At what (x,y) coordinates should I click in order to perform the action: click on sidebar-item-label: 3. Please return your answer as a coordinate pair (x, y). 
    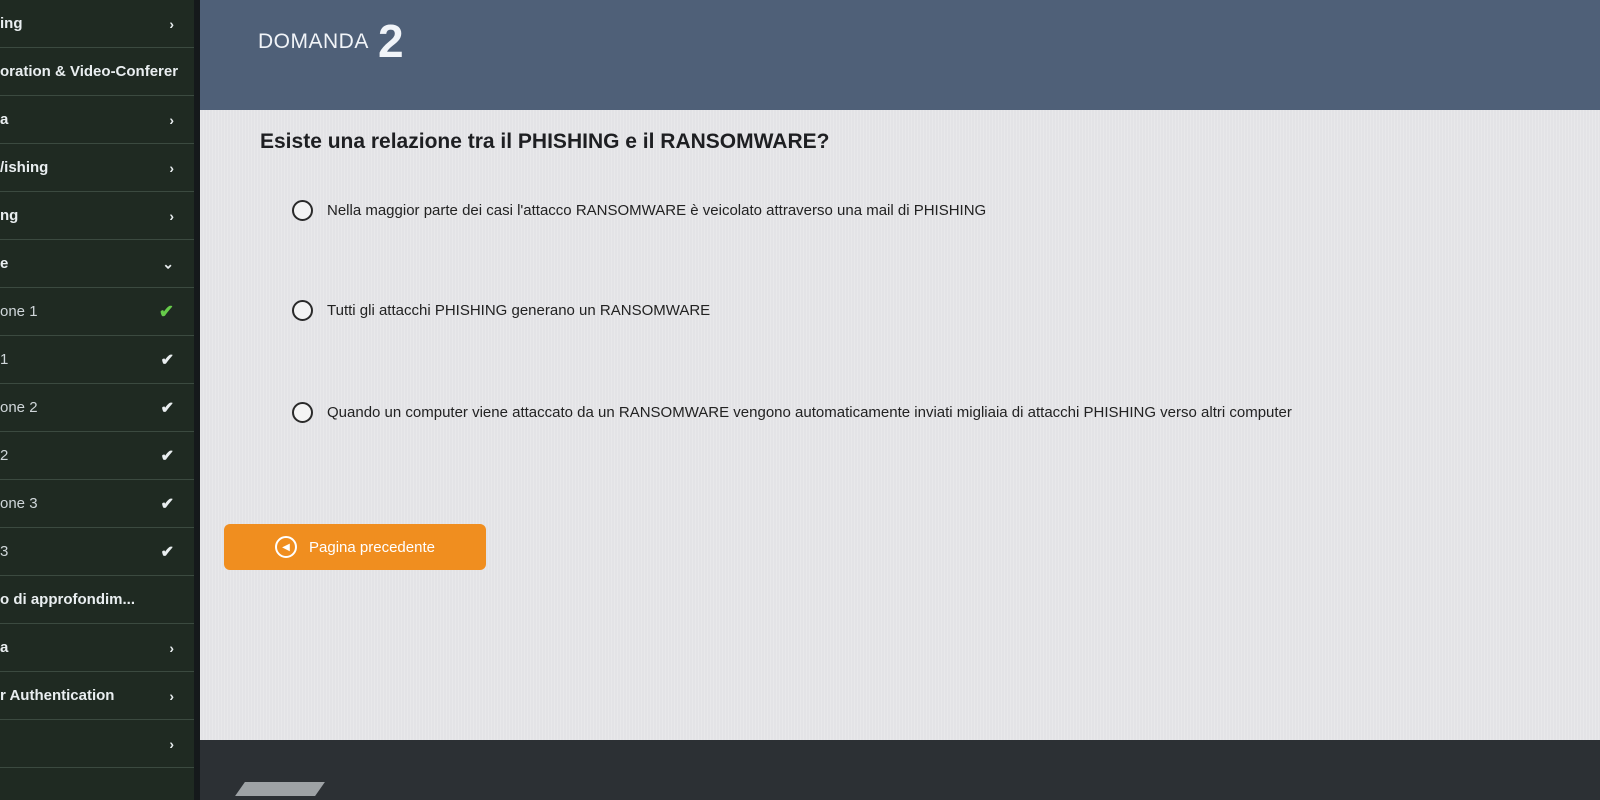
    Looking at the image, I should click on (4, 551).